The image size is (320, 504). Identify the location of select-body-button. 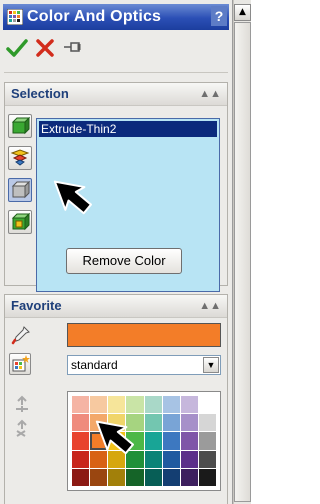
(20, 222).